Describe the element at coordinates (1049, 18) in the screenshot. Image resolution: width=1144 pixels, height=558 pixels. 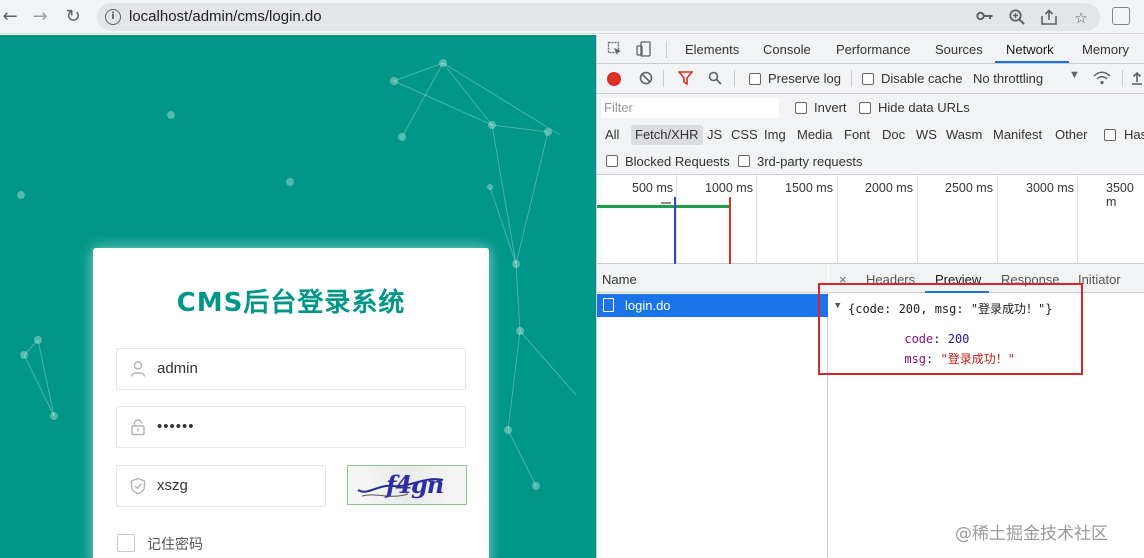
I see `share-icon` at that location.